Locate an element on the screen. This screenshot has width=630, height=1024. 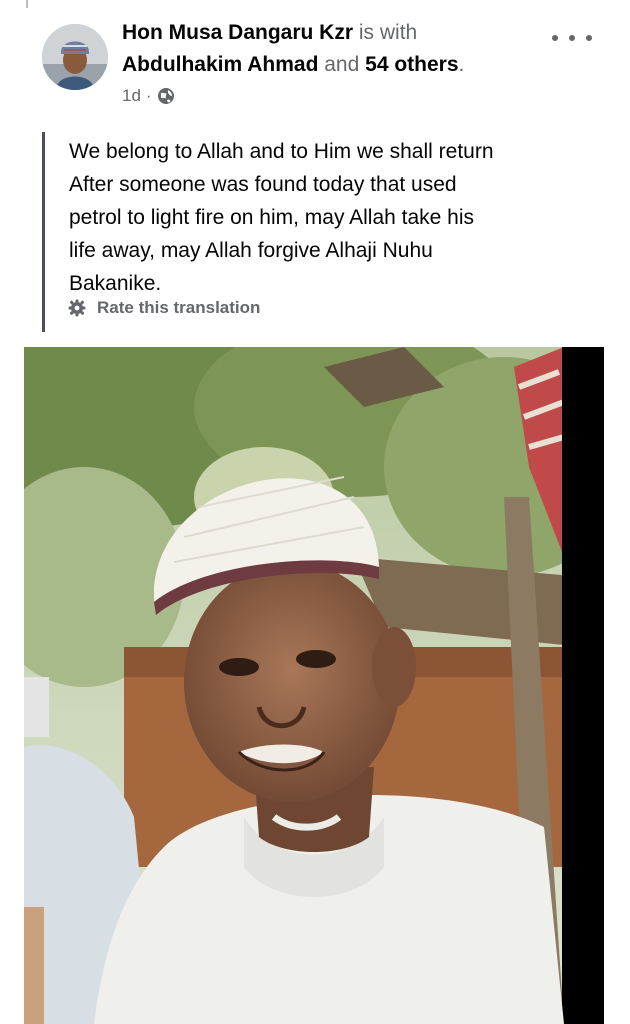
tagged-name: Abdulhakim Ahmad is located at coordinates (220, 64).